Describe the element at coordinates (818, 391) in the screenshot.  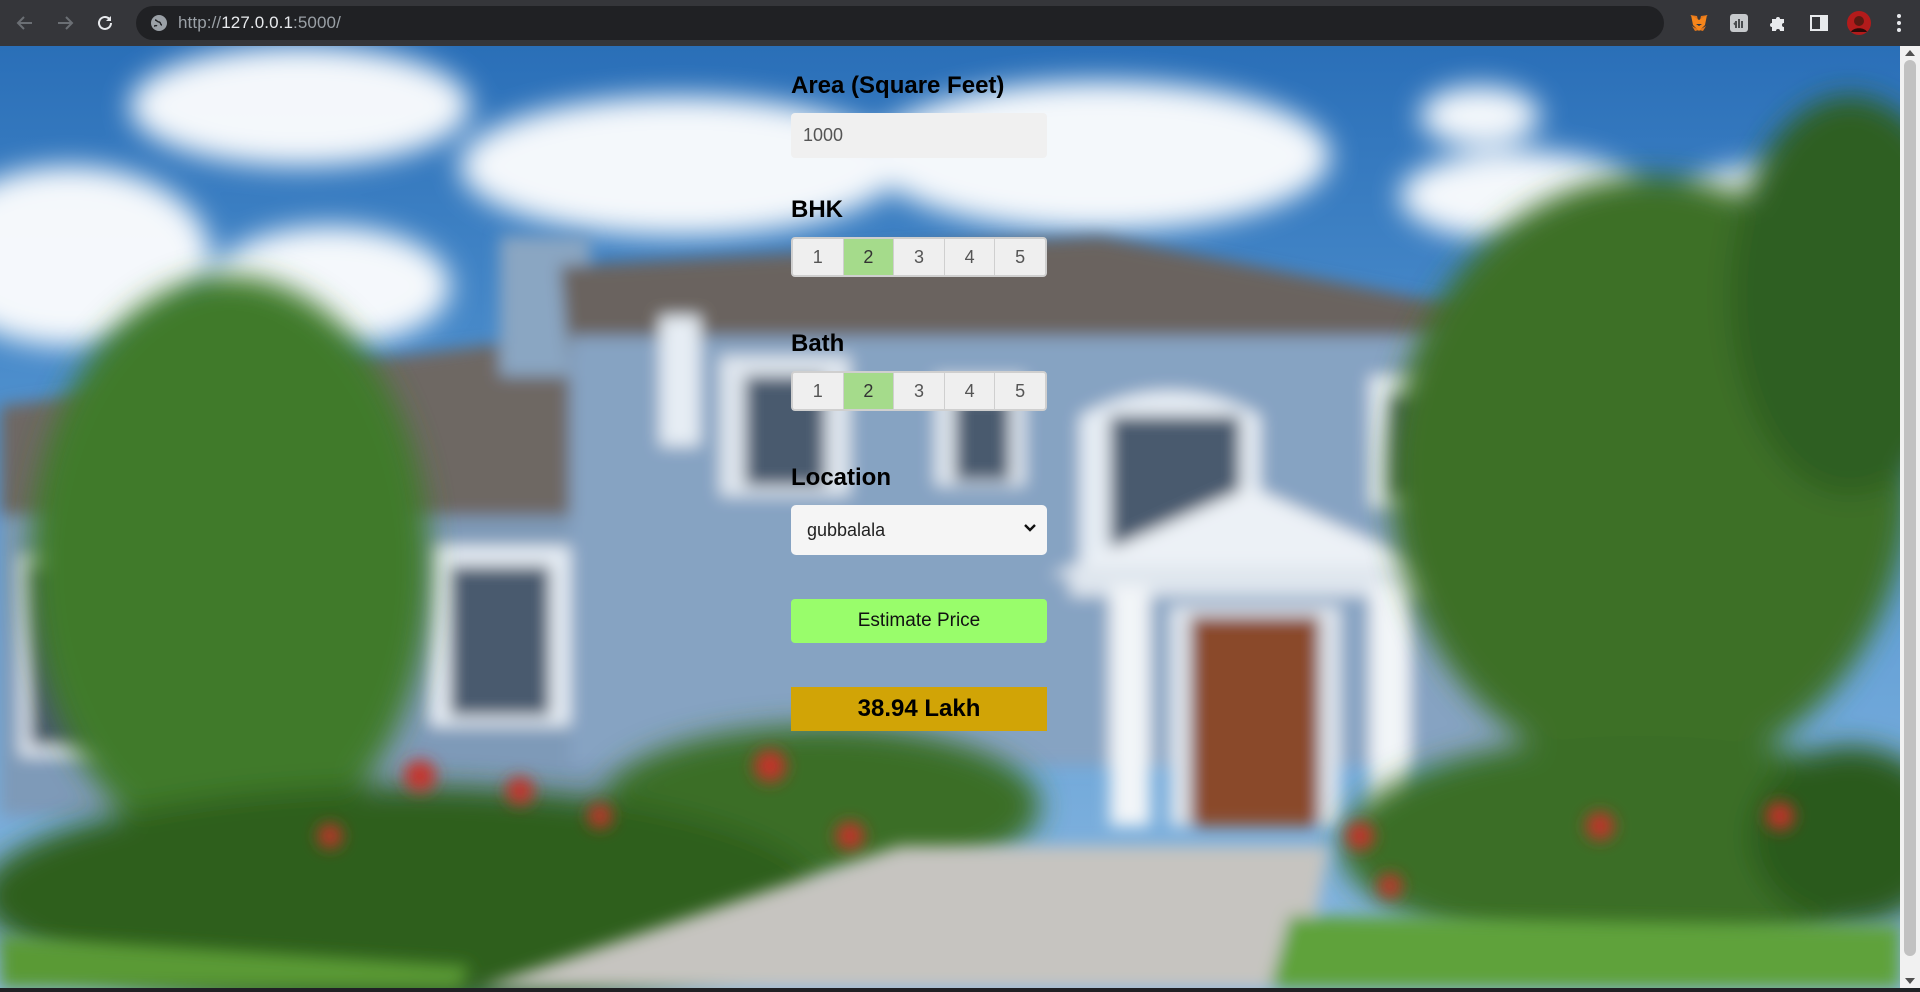
I see `bath-option-1: 1` at that location.